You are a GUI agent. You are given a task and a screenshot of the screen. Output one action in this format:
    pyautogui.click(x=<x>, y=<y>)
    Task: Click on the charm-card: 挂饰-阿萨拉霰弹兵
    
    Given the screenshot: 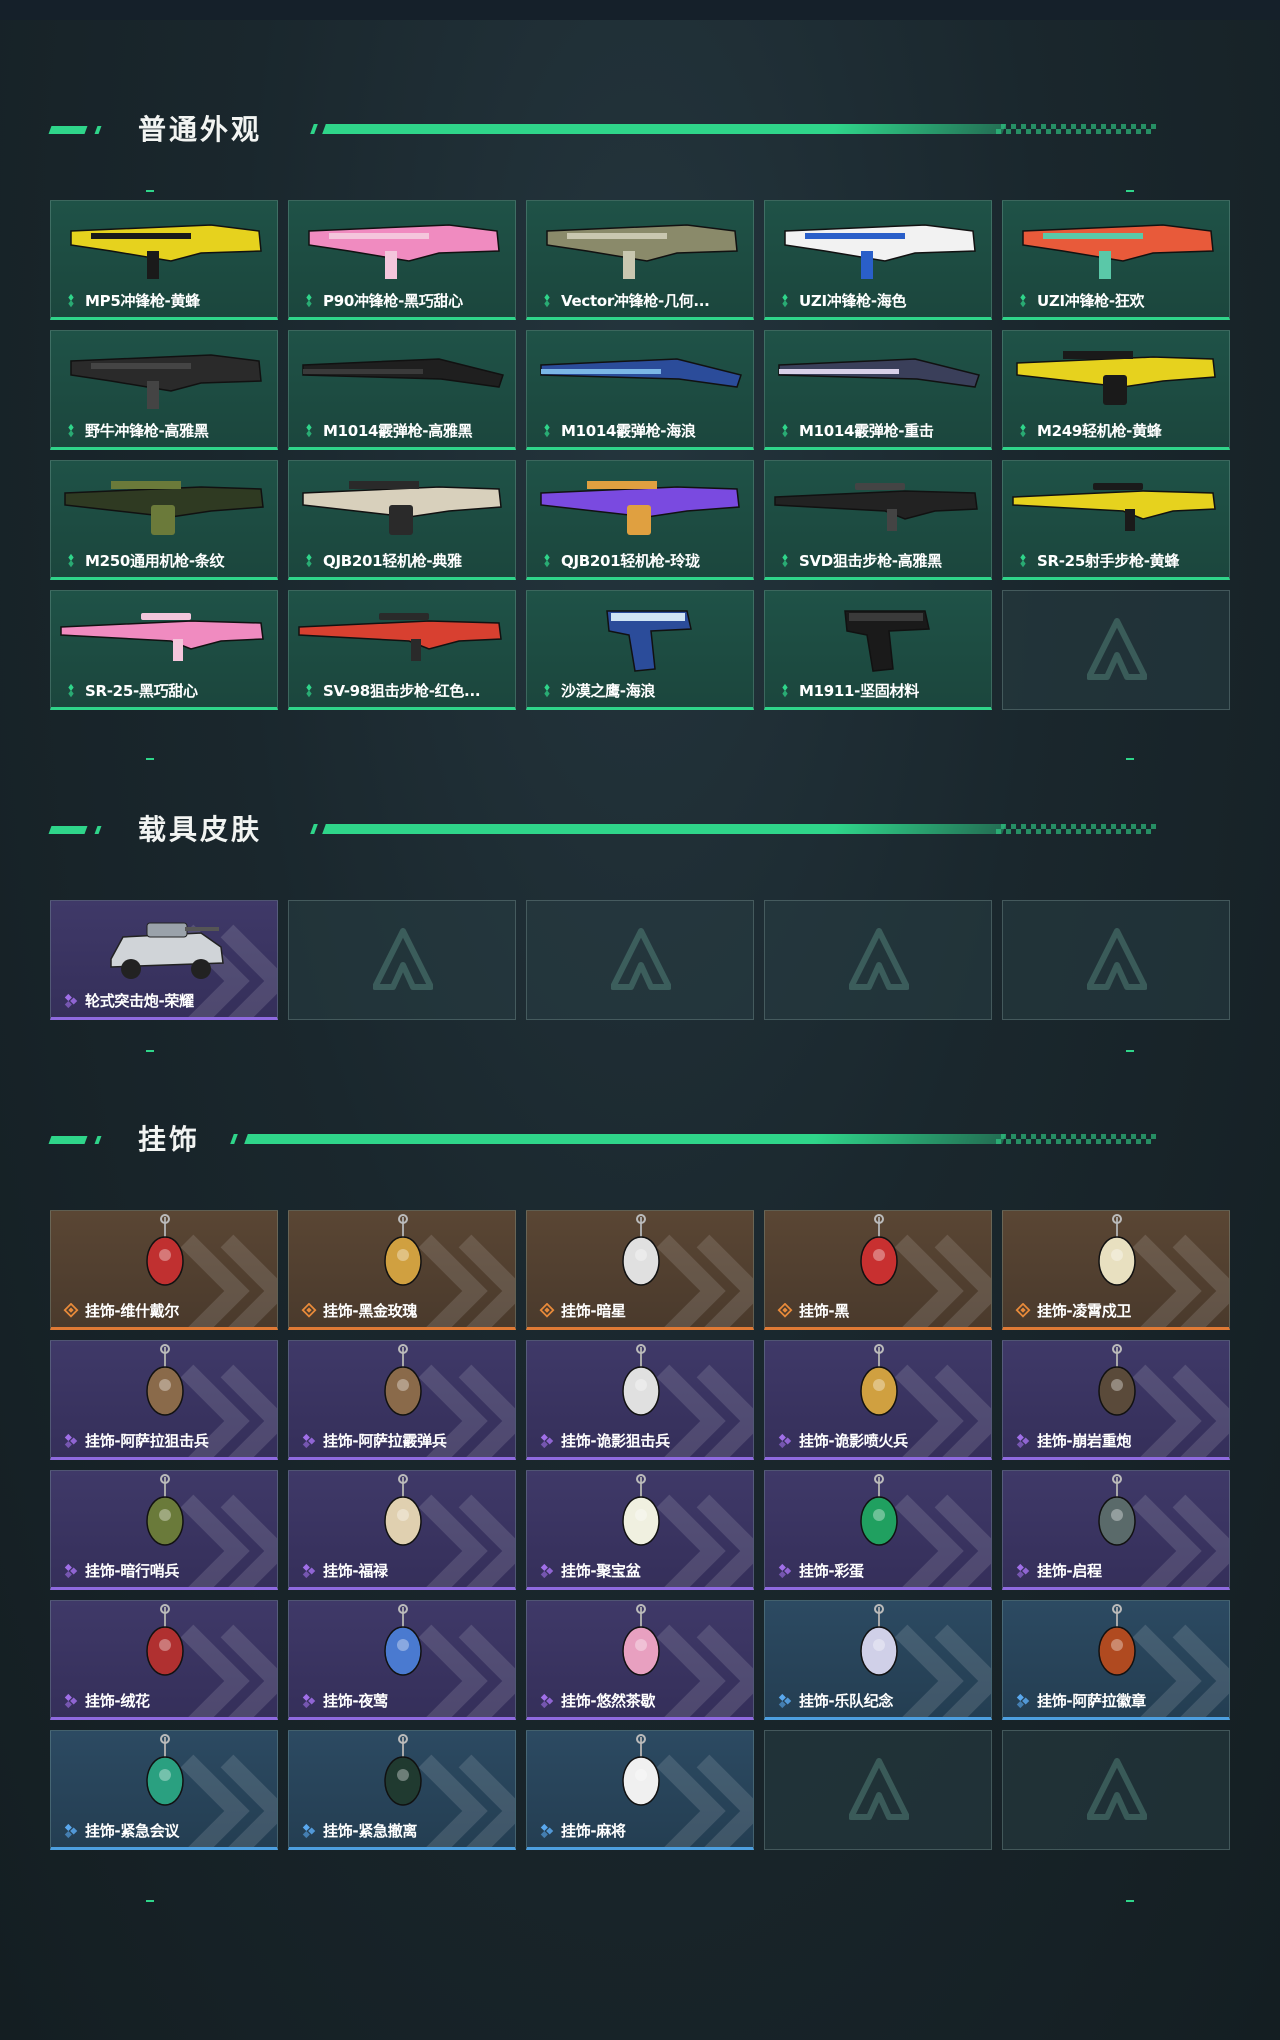 What is the action you would take?
    pyautogui.click(x=402, y=1400)
    